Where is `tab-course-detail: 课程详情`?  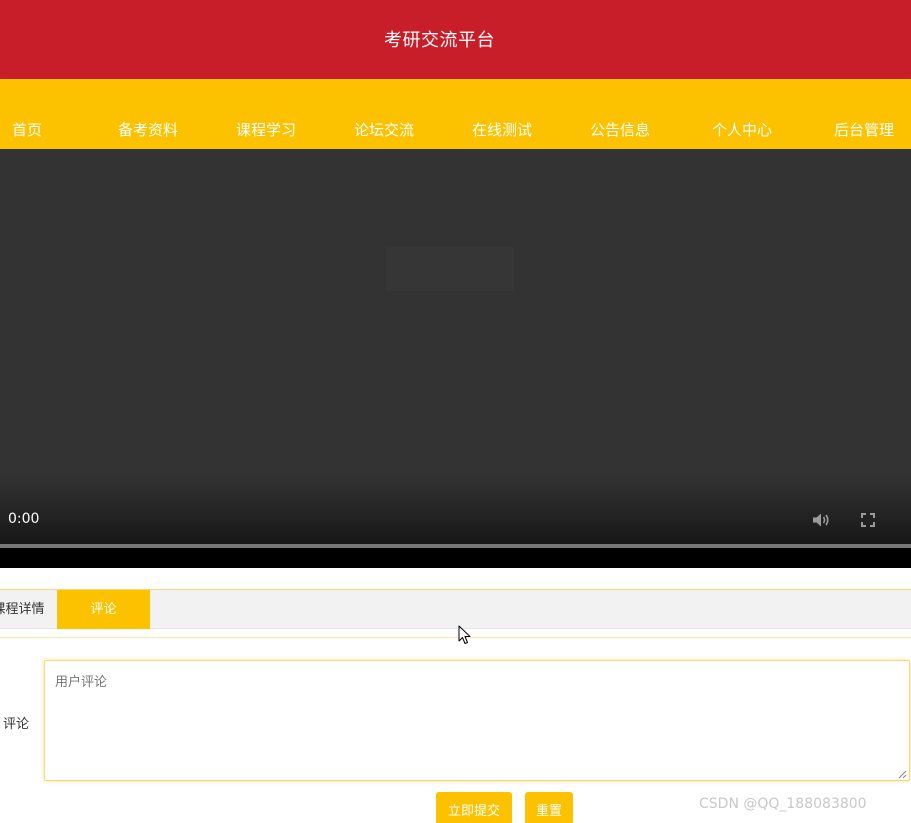 tab-course-detail: 课程详情 is located at coordinates (28, 609).